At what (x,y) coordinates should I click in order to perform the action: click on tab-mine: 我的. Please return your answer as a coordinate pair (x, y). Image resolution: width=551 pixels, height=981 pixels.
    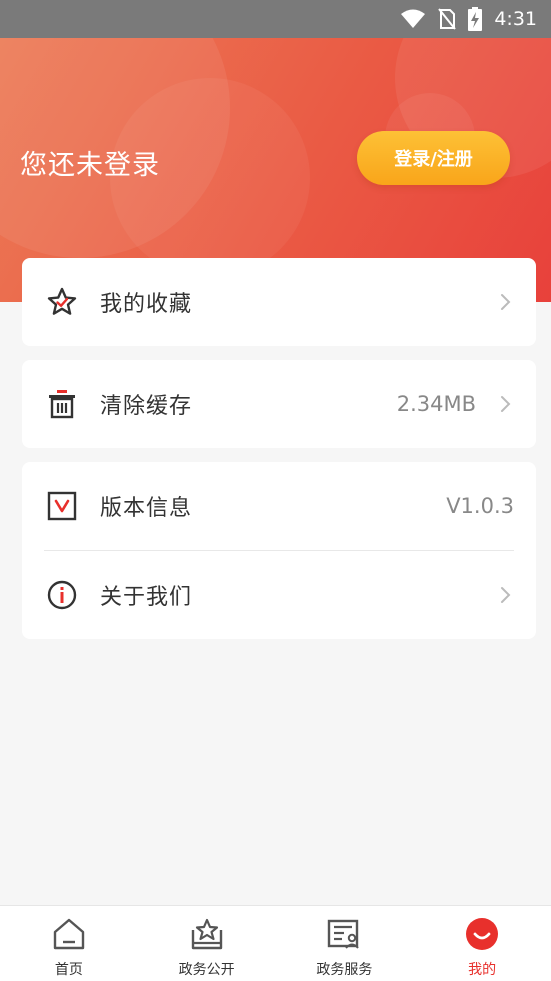
    Looking at the image, I should click on (482, 943).